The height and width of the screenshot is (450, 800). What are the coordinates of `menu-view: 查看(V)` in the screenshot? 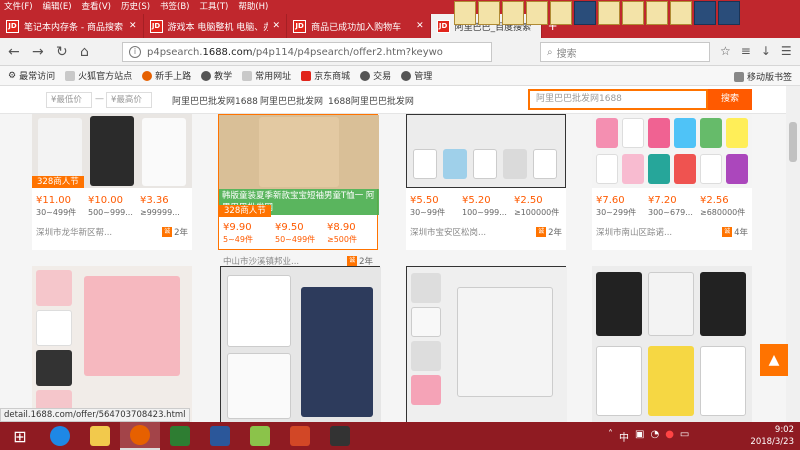 It's located at (96, 7).